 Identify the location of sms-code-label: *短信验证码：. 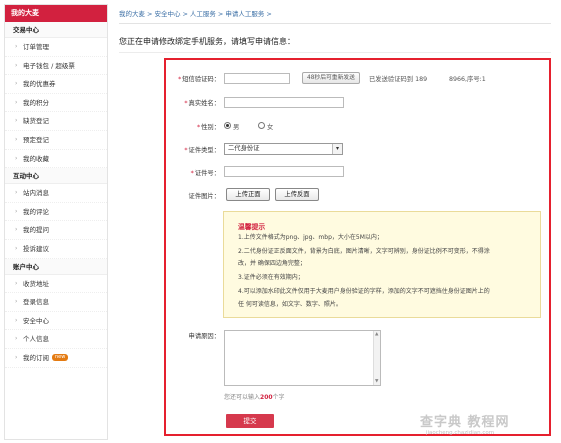
(199, 79).